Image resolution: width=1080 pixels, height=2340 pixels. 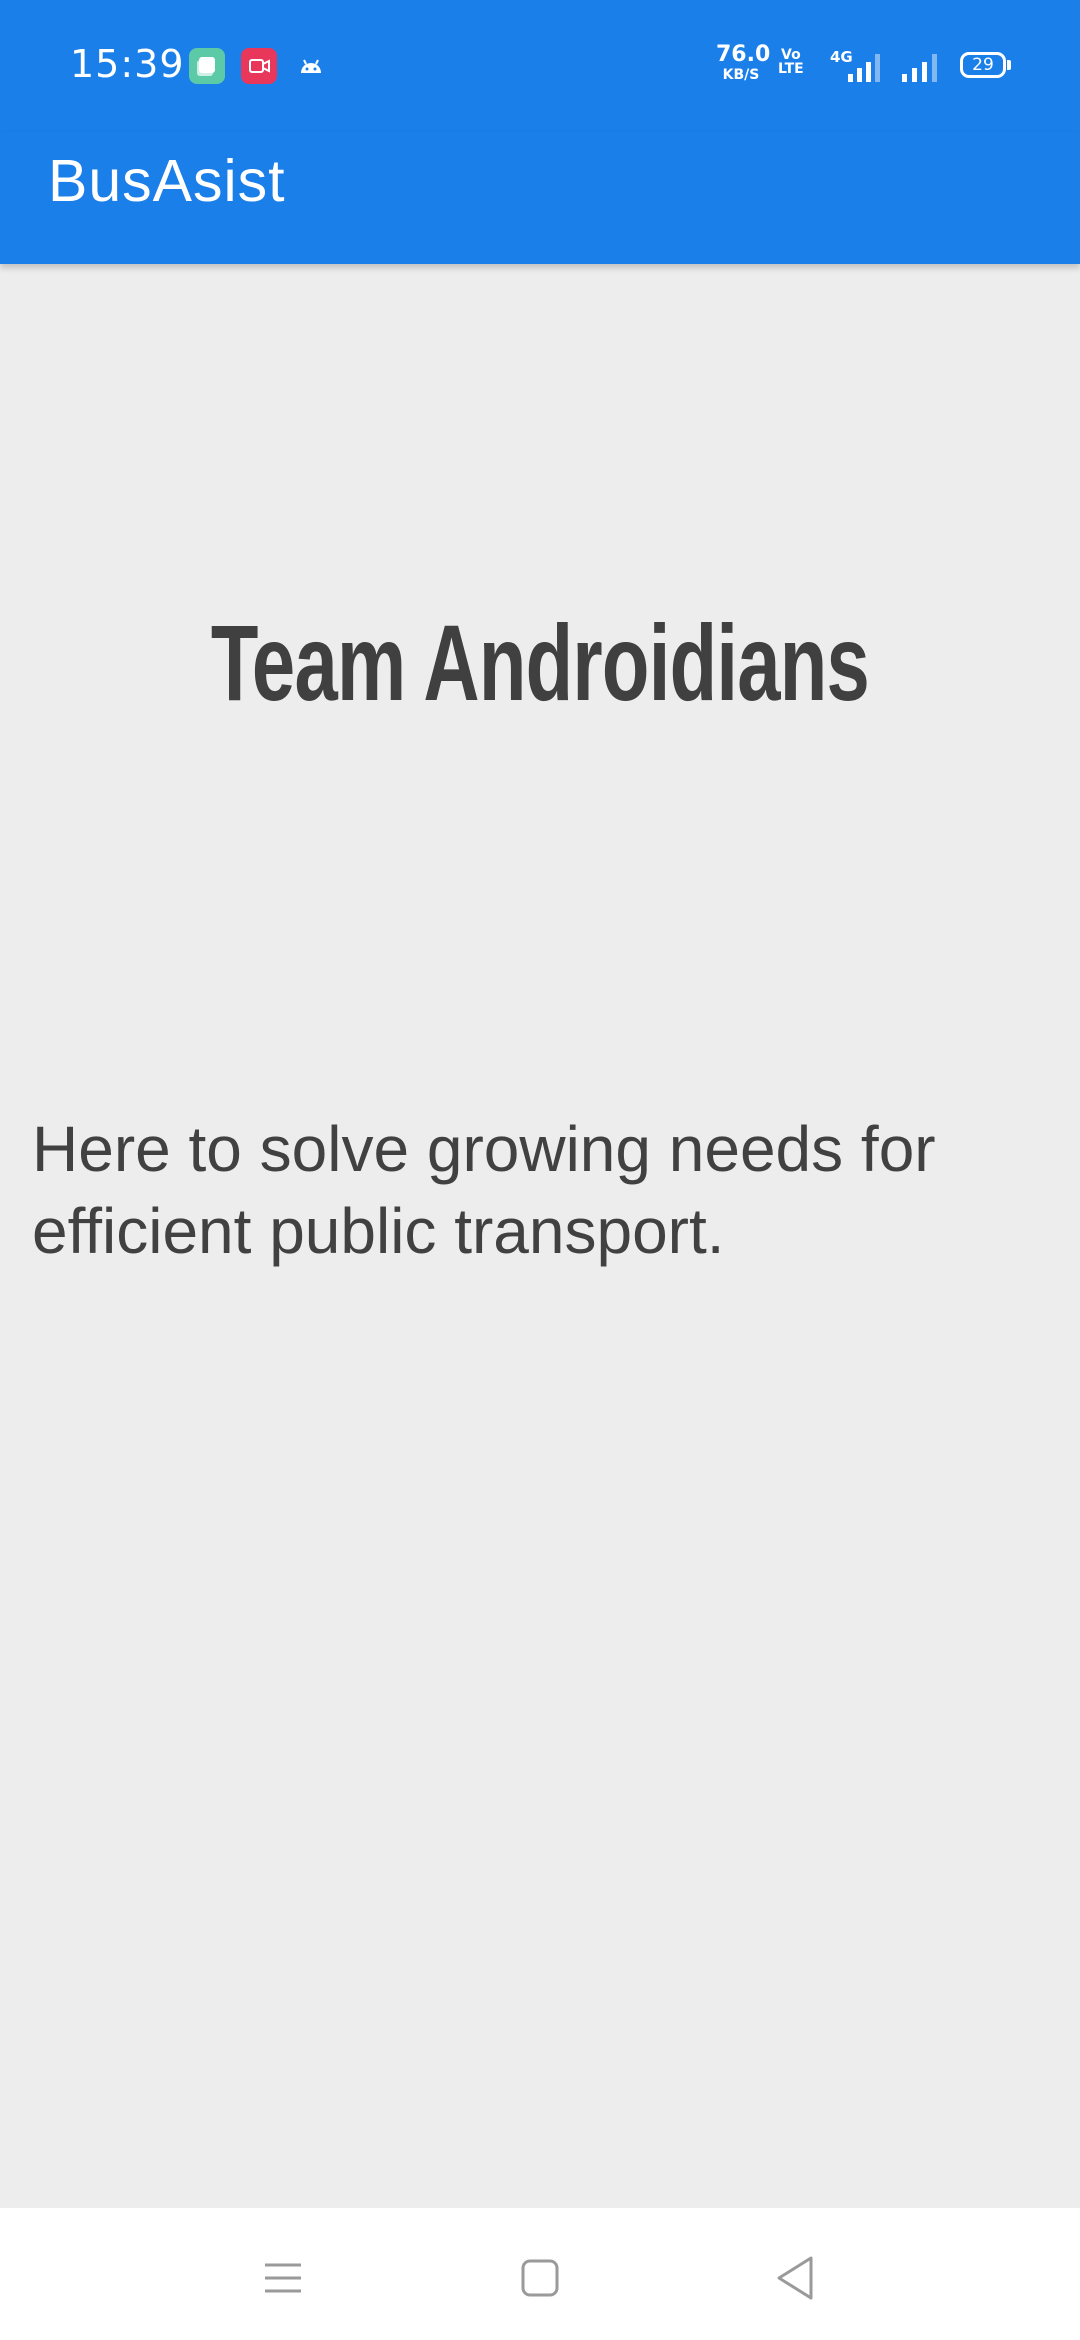 What do you see at coordinates (127, 64) in the screenshot?
I see `status-time: 15:39` at bounding box center [127, 64].